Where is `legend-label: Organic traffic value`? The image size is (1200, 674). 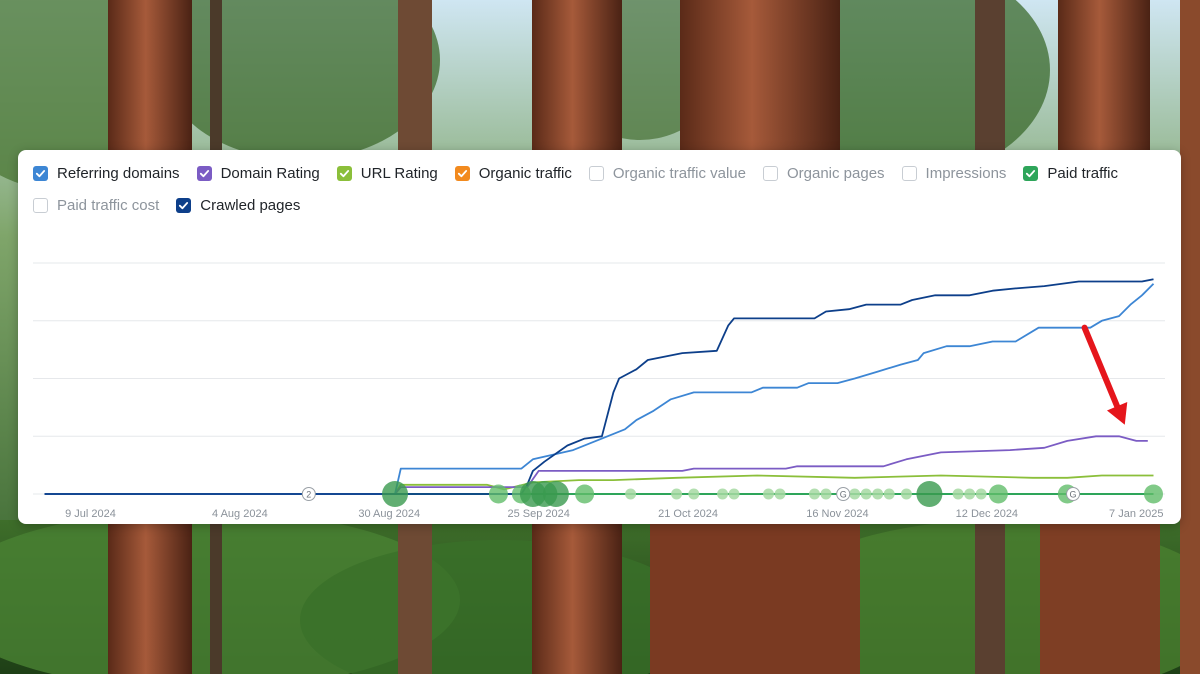
legend-label: Organic traffic value is located at coordinates (679, 173).